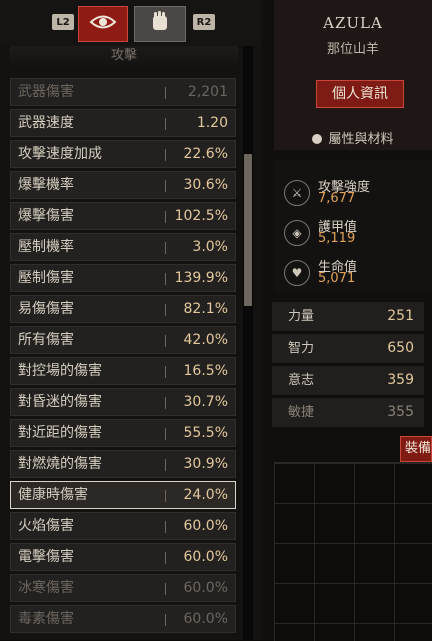  Describe the element at coordinates (201, 278) in the screenshot. I see `stat-value: 139.9%` at that location.